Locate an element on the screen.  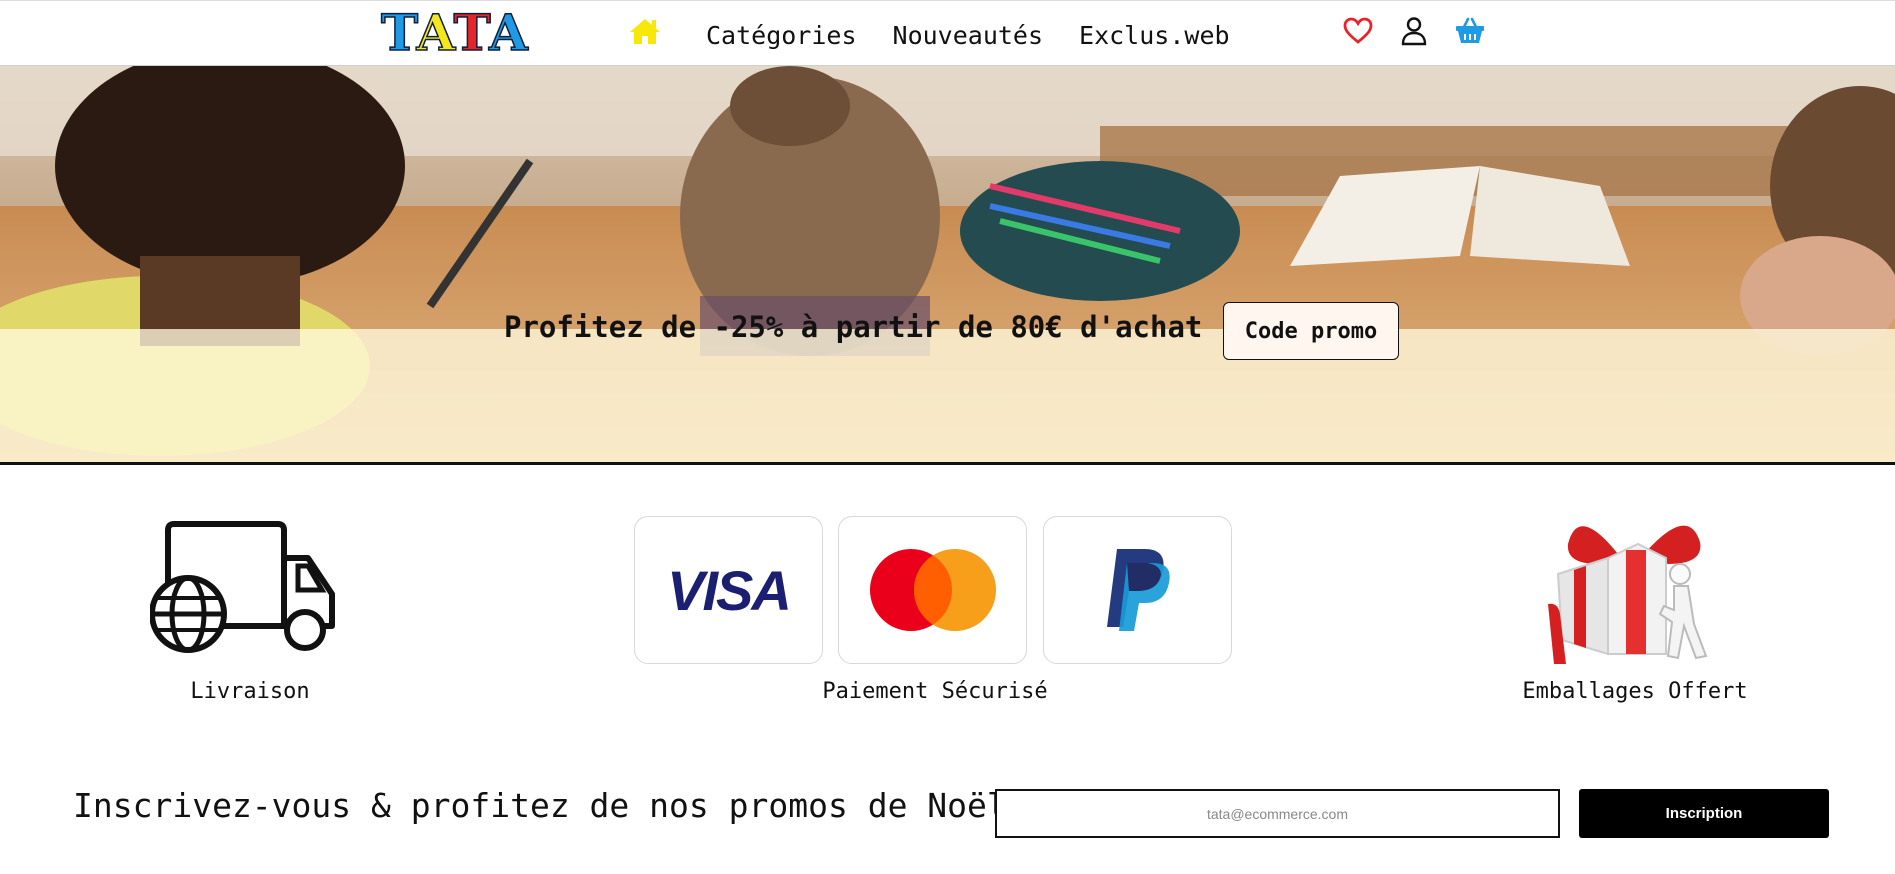
mastercard-card is located at coordinates (932, 590).